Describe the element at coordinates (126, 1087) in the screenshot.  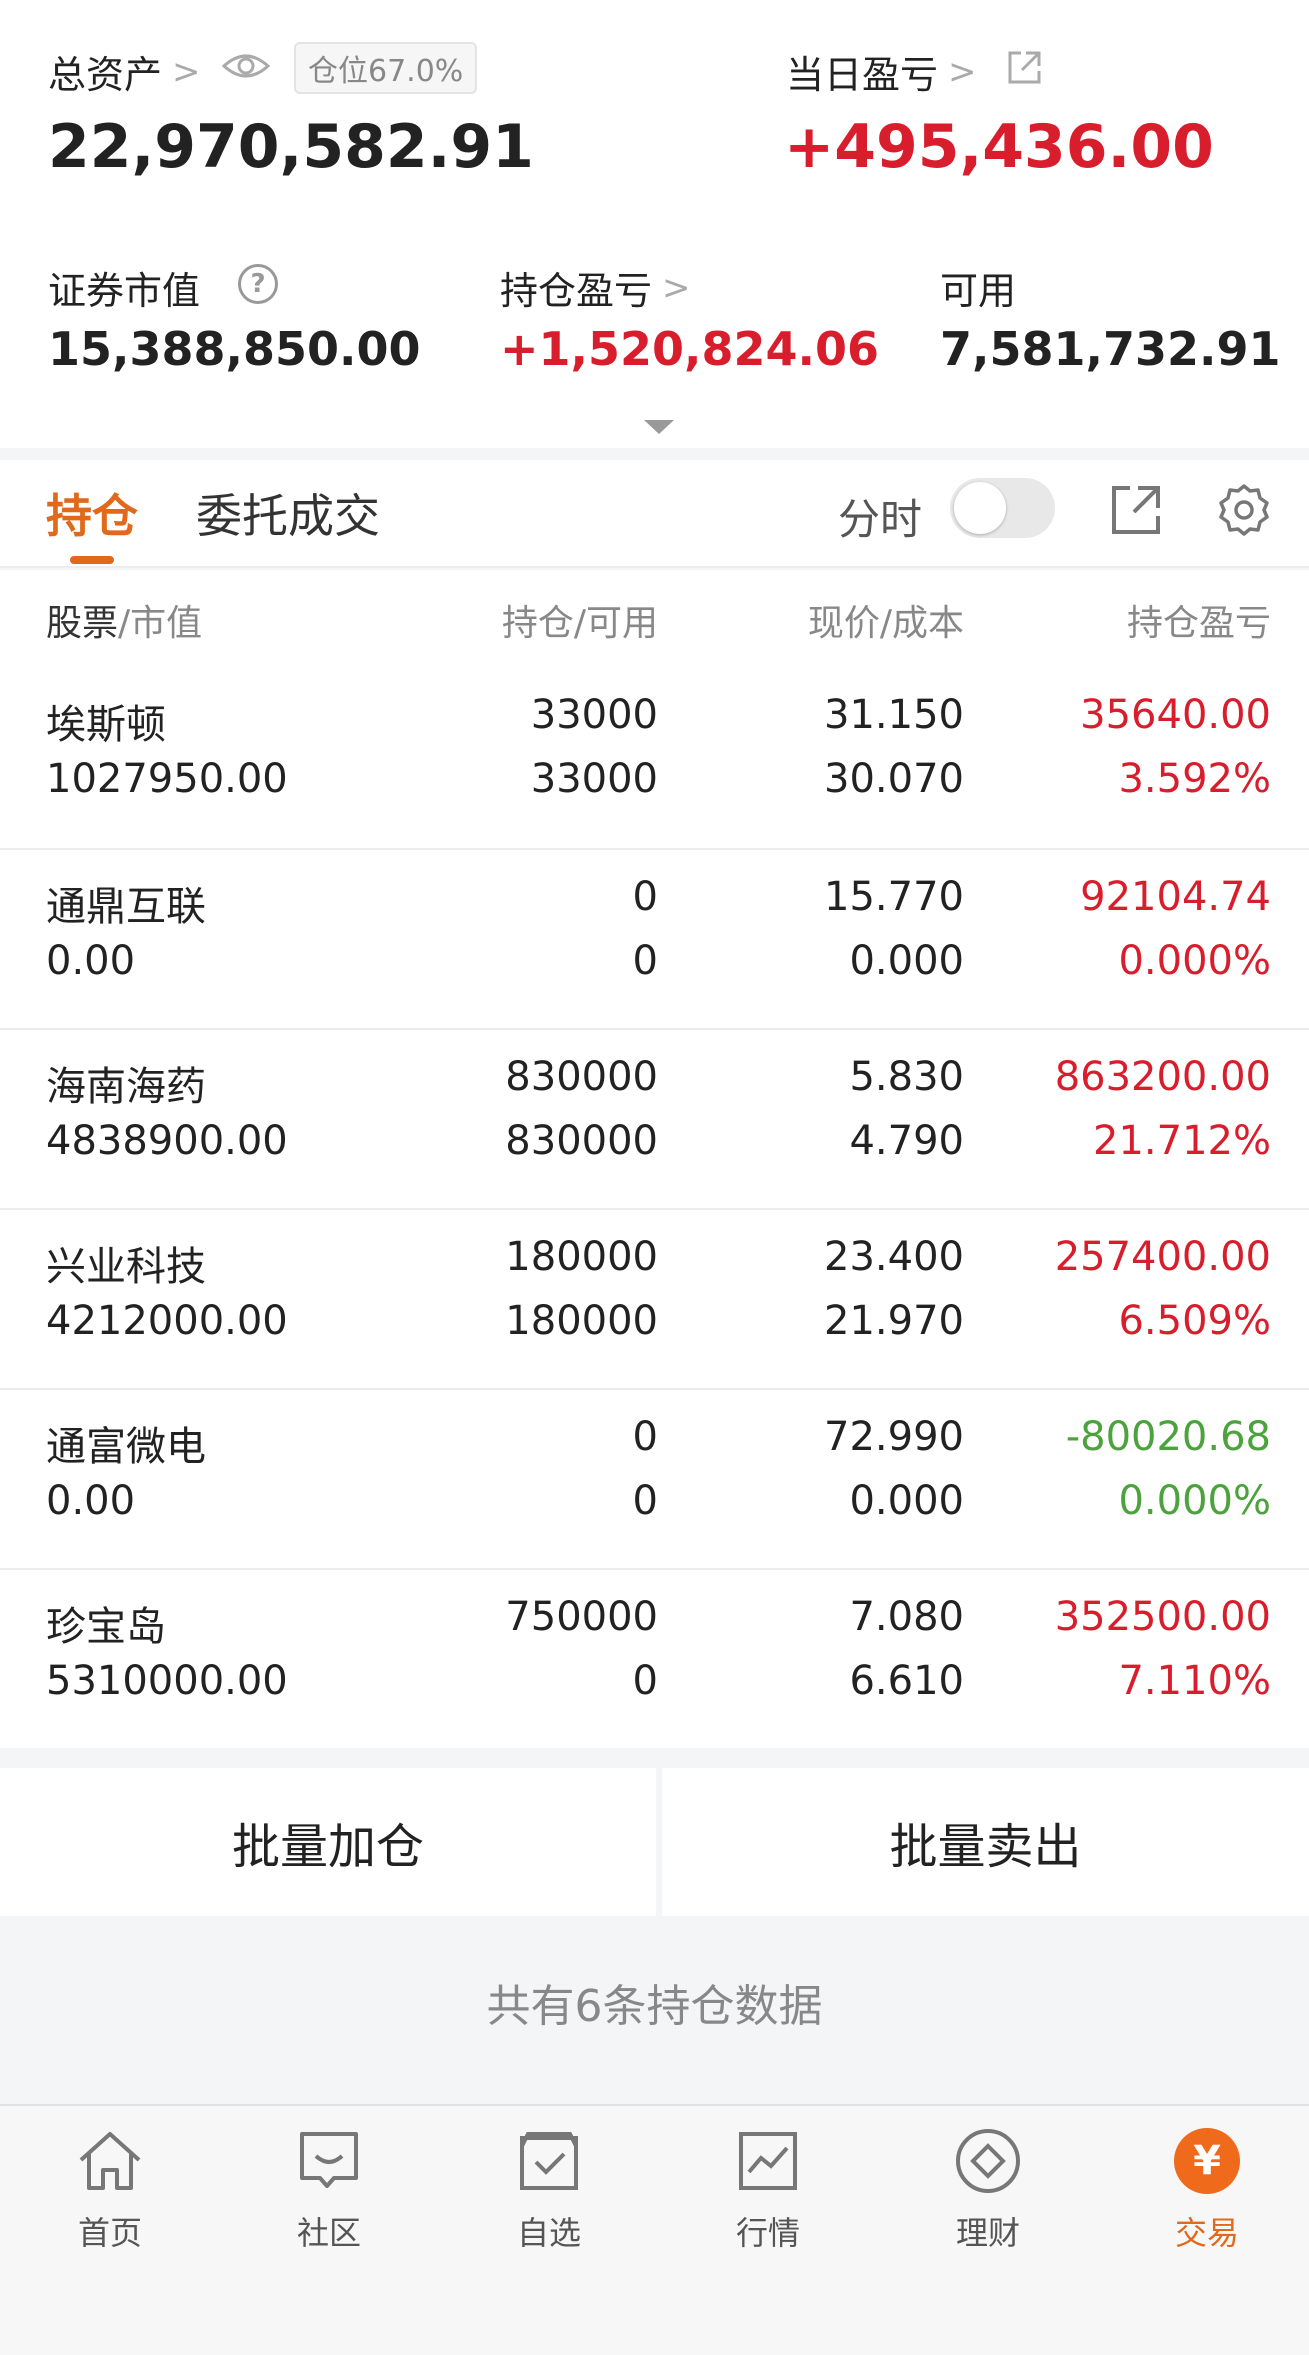
I see `stock-name: 海南海药` at that location.